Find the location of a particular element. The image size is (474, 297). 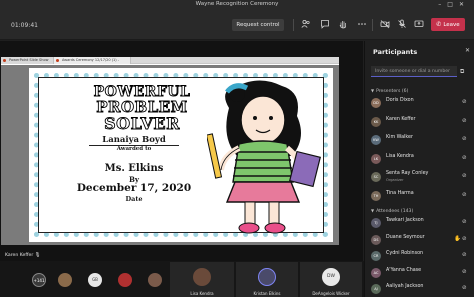

overflow-count-avatar: +141 is located at coordinates (39, 280).